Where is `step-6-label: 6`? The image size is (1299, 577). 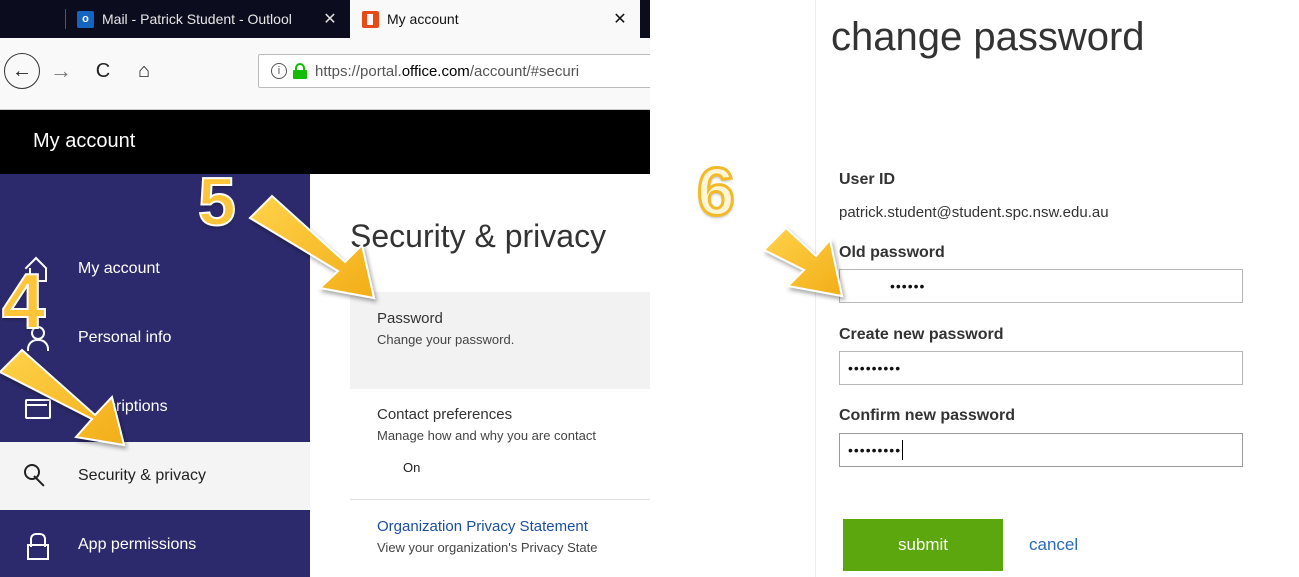
step-6-label: 6 is located at coordinates (716, 192).